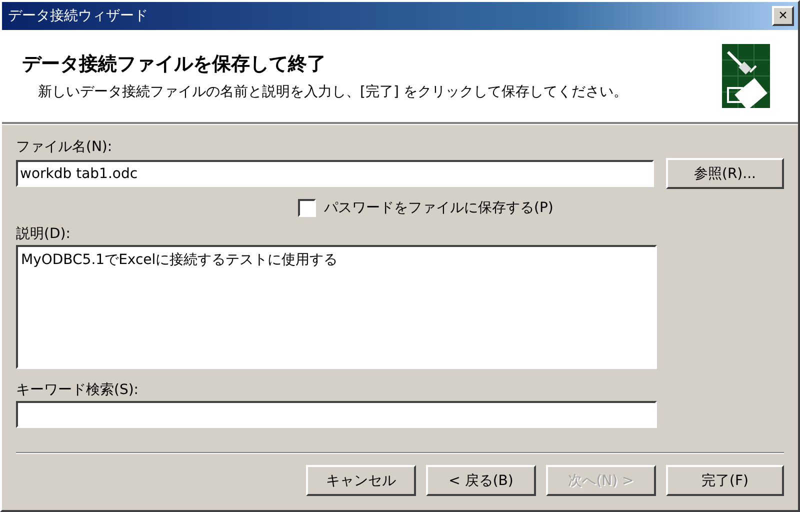 This screenshot has height=512, width=800. Describe the element at coordinates (332, 92) in the screenshot. I see `page-description: 新しいデータ接続ファイルの名前と説明を入力し、[完了] をクリックして保存してください。` at that location.